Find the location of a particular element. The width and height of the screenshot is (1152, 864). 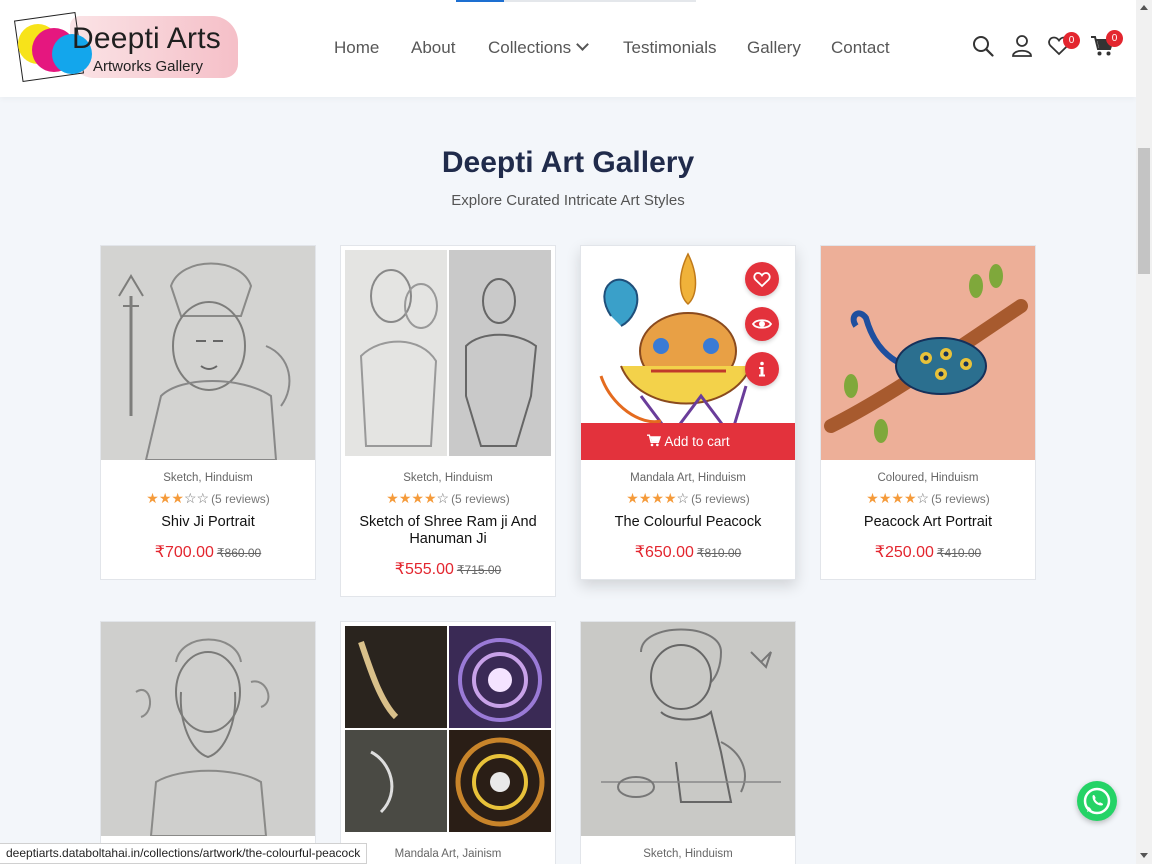

quick-view-button is located at coordinates (762, 324).